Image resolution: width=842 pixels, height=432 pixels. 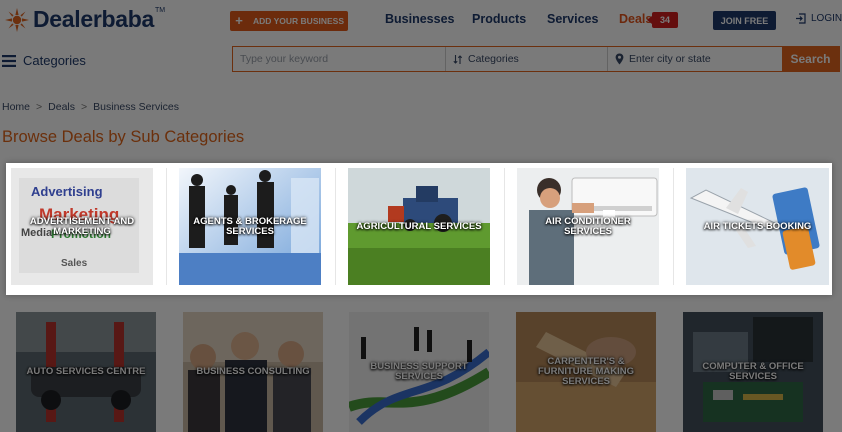 What do you see at coordinates (54, 60) in the screenshot?
I see `categories-menu-label: Categories` at bounding box center [54, 60].